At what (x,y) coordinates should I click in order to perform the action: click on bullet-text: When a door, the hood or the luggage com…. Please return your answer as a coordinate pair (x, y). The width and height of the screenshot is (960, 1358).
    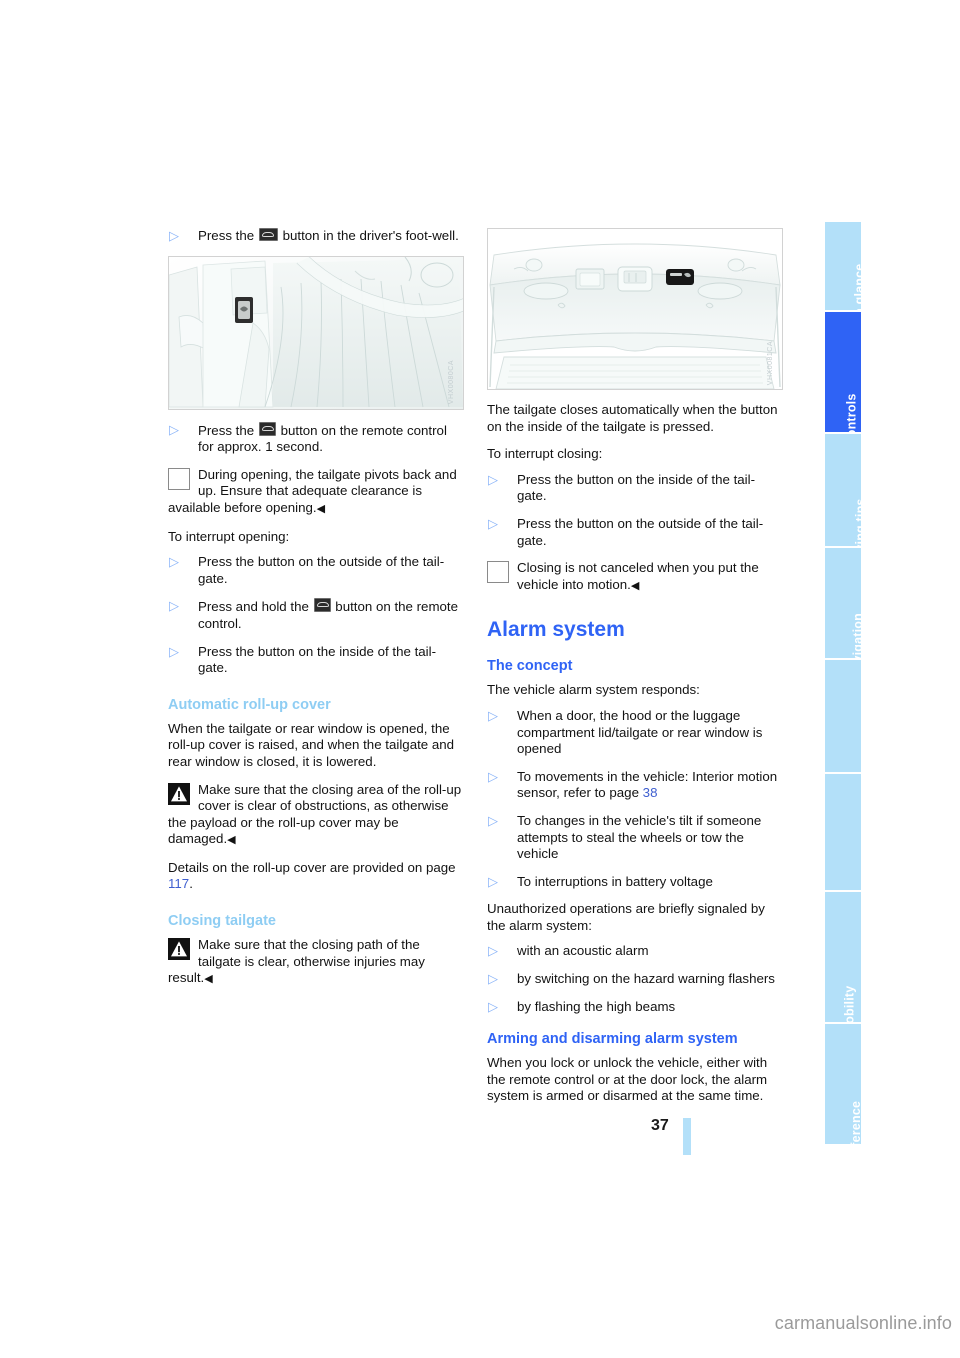
    Looking at the image, I should click on (640, 732).